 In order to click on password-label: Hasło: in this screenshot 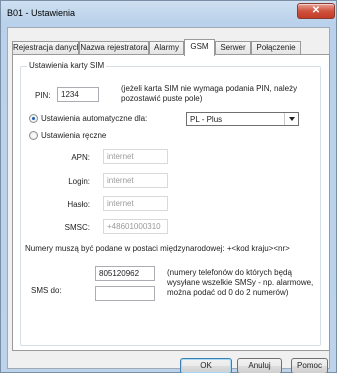, I will do `click(78, 204)`.